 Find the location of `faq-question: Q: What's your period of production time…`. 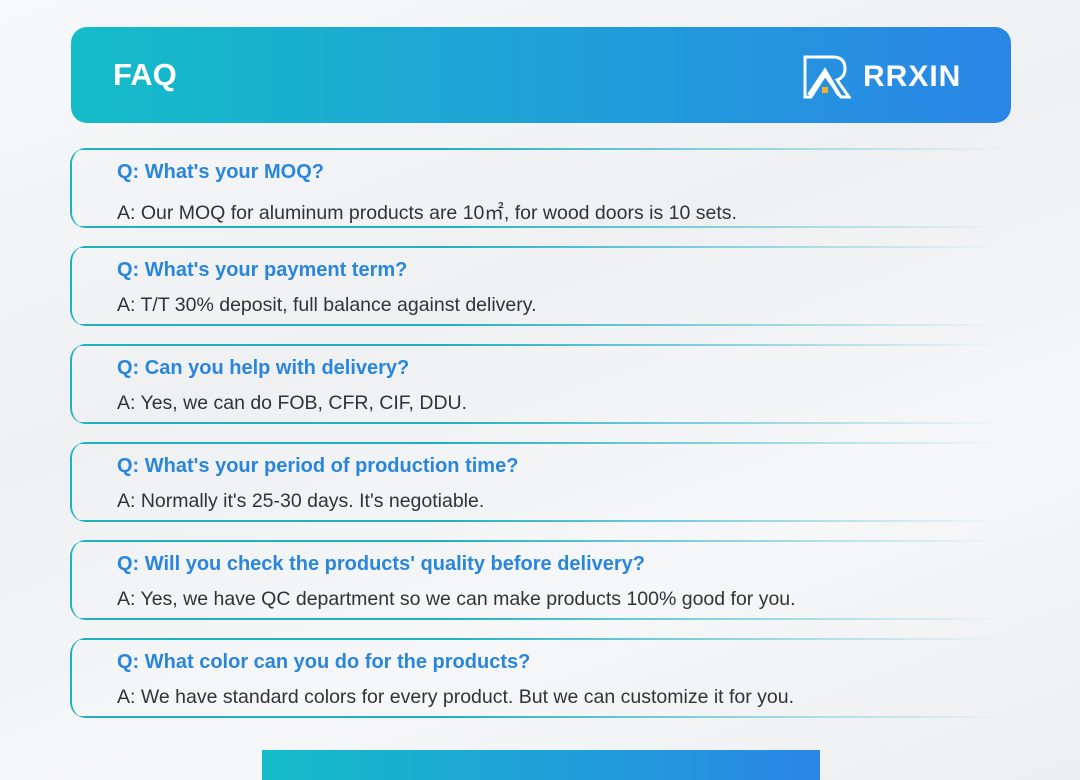

faq-question: Q: What's your period of production time… is located at coordinates (318, 466).